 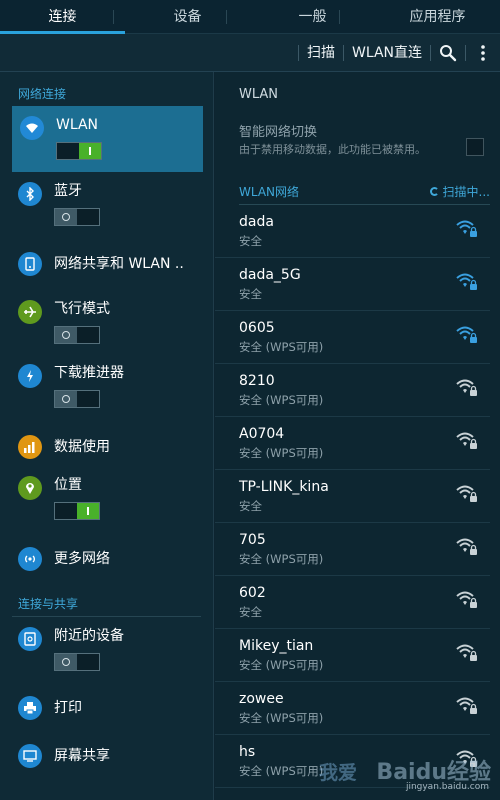 I want to click on wlan-toggle, so click(x=79, y=151).